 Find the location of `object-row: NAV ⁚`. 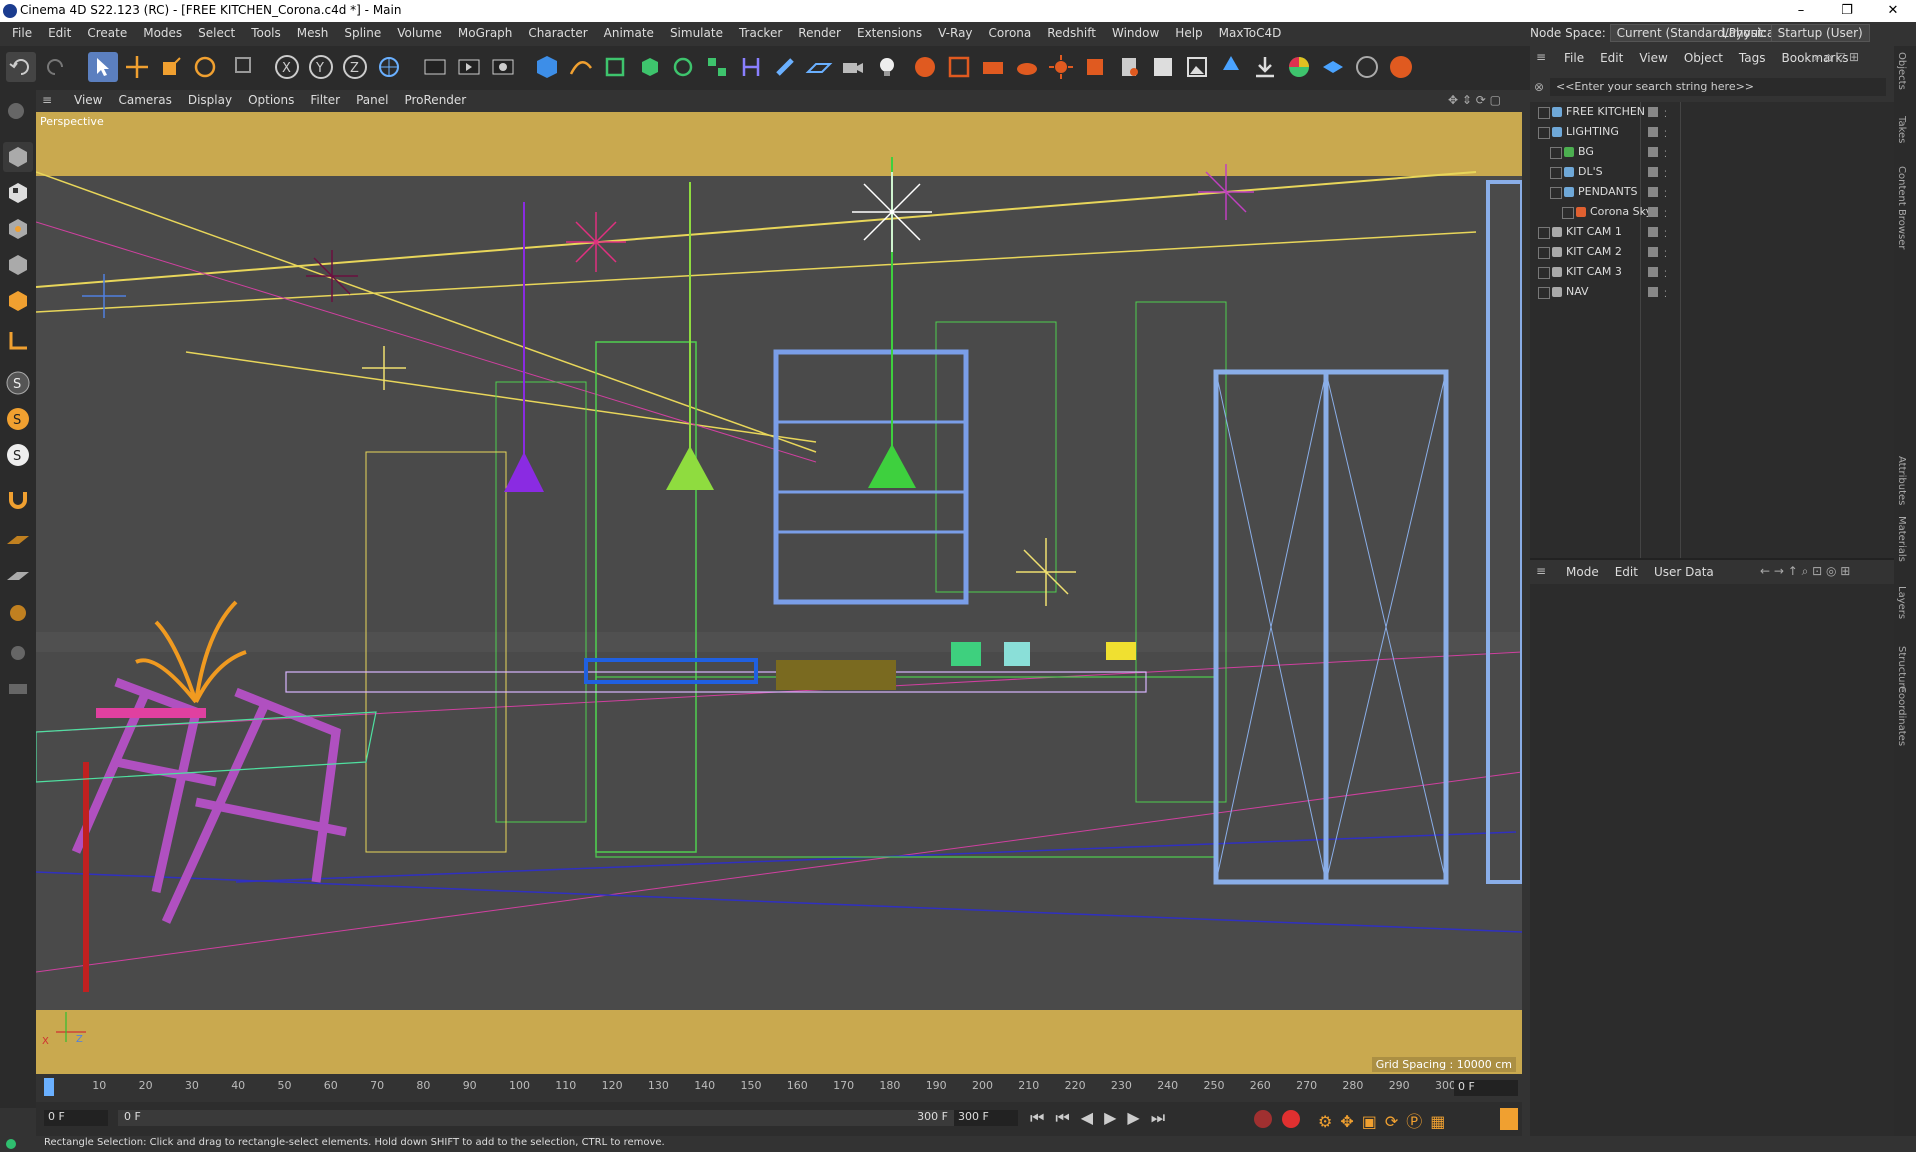

object-row: NAV ⁚ is located at coordinates (1712, 292).